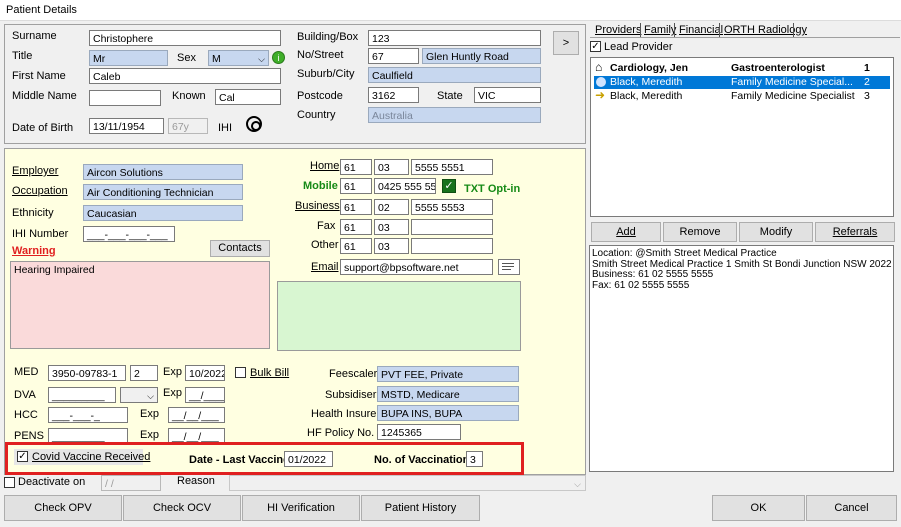 The width and height of the screenshot is (901, 527). What do you see at coordinates (182, 508) in the screenshot?
I see `check-ocv-button: Check OCV` at bounding box center [182, 508].